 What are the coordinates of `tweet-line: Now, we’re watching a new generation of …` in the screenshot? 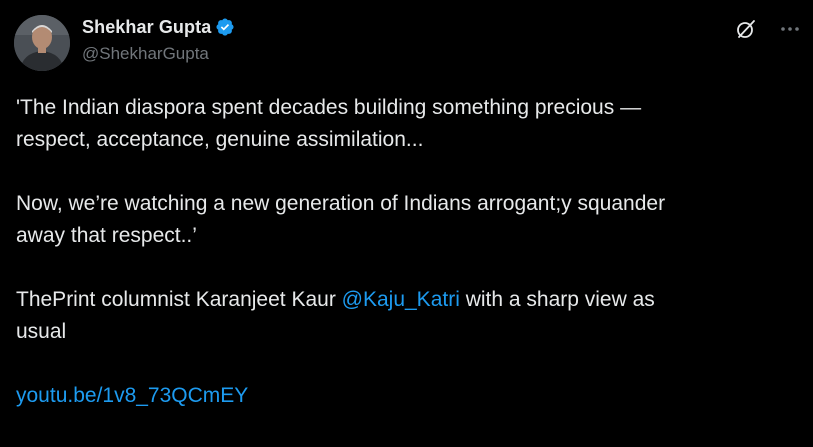 It's located at (341, 203).